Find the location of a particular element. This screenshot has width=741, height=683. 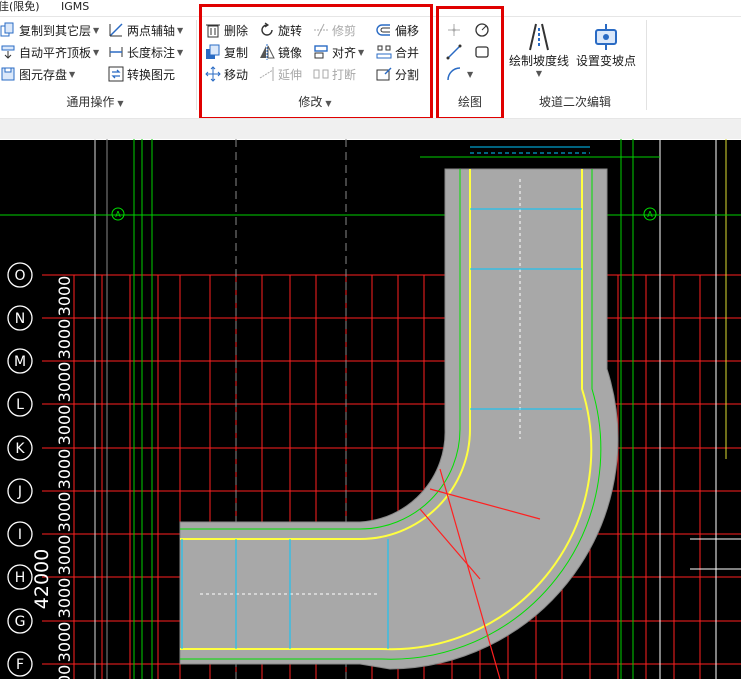

rectangle-button is located at coordinates (483, 52).